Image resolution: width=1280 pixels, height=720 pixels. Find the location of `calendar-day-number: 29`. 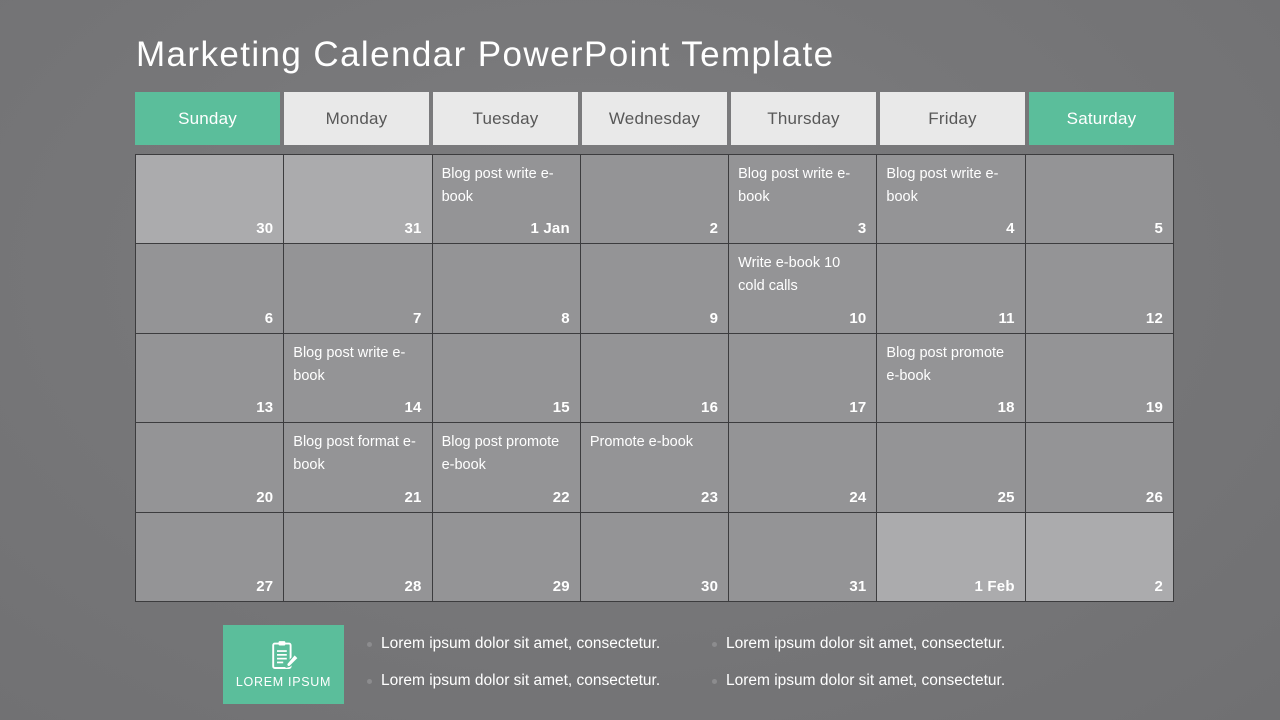

calendar-day-number: 29 is located at coordinates (561, 586).